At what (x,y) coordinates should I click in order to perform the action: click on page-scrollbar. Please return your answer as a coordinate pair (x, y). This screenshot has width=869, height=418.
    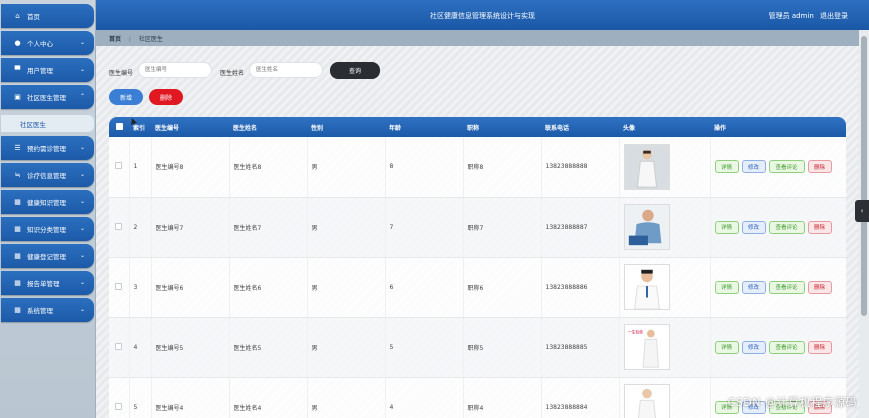
    Looking at the image, I should click on (864, 224).